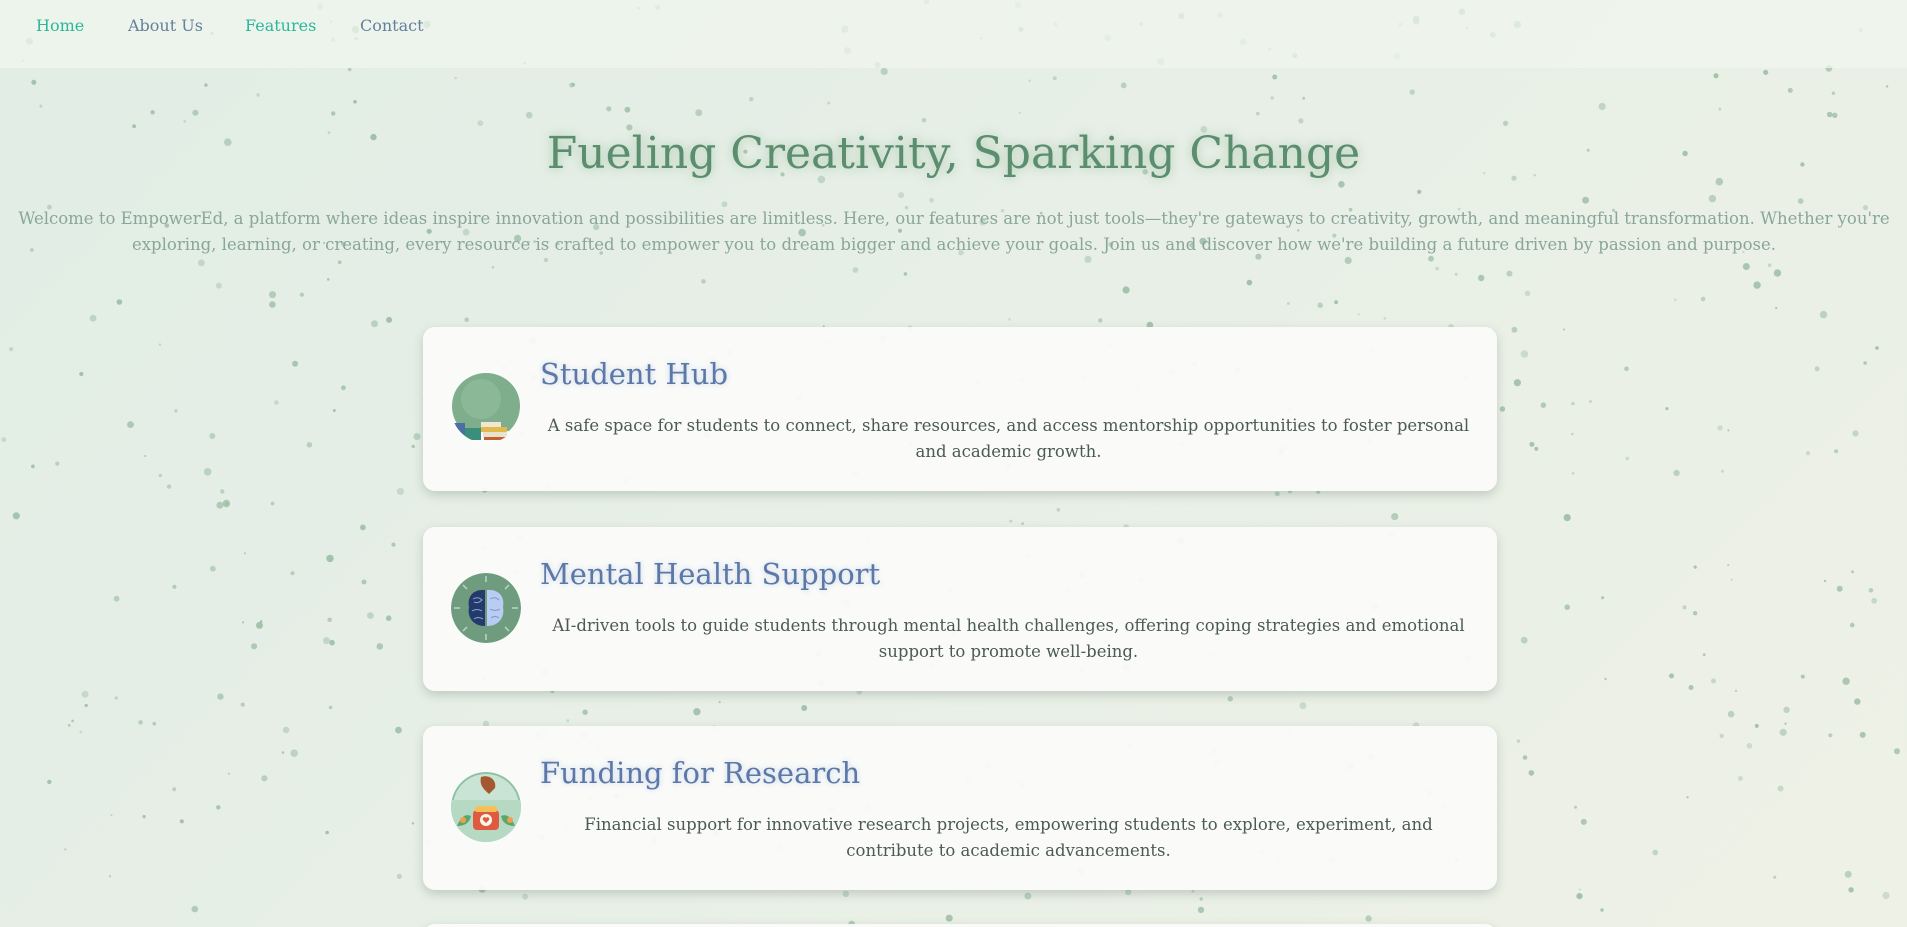  What do you see at coordinates (486, 807) in the screenshot?
I see `funding-icon` at bounding box center [486, 807].